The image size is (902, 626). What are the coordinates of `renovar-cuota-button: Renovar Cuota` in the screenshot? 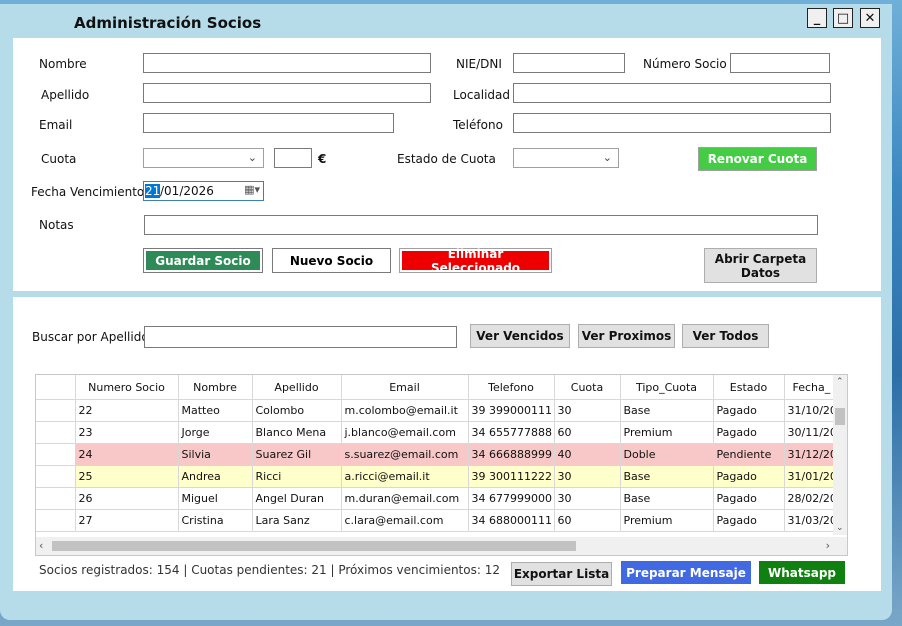 It's located at (757, 159).